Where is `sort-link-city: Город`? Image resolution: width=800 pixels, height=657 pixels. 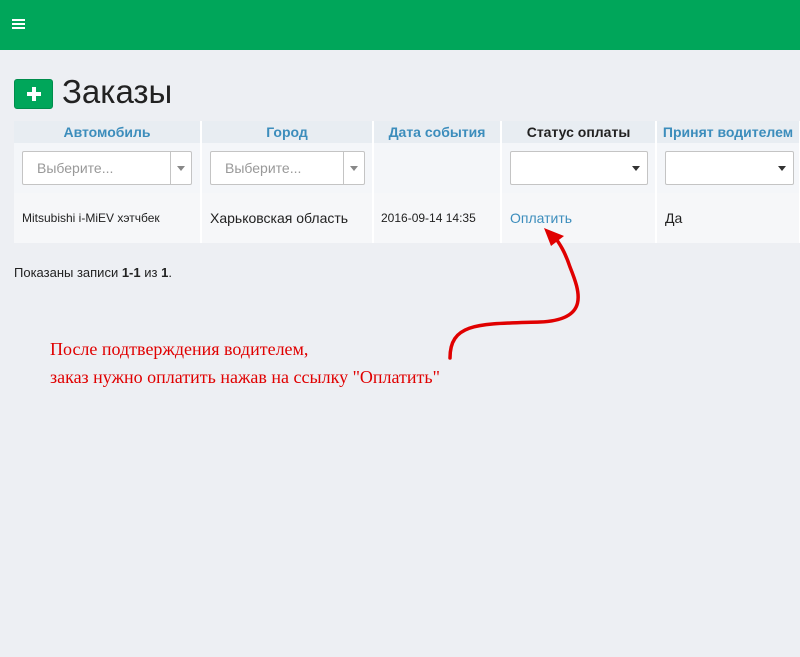 sort-link-city: Город is located at coordinates (287, 132).